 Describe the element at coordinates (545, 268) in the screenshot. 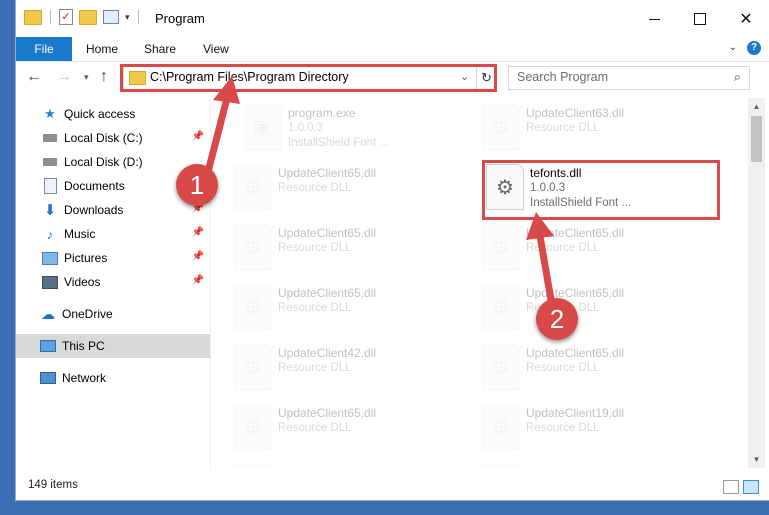

I see `arrow-2-shaft` at that location.